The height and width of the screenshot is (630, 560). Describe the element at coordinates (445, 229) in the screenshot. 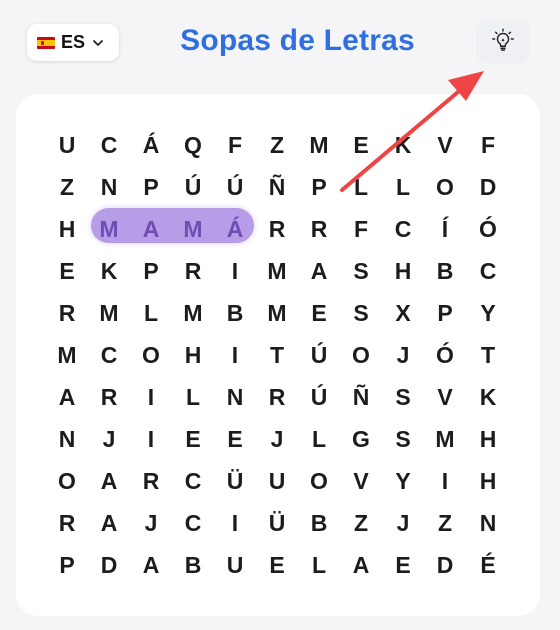

I see `grid-cell: Í` at that location.